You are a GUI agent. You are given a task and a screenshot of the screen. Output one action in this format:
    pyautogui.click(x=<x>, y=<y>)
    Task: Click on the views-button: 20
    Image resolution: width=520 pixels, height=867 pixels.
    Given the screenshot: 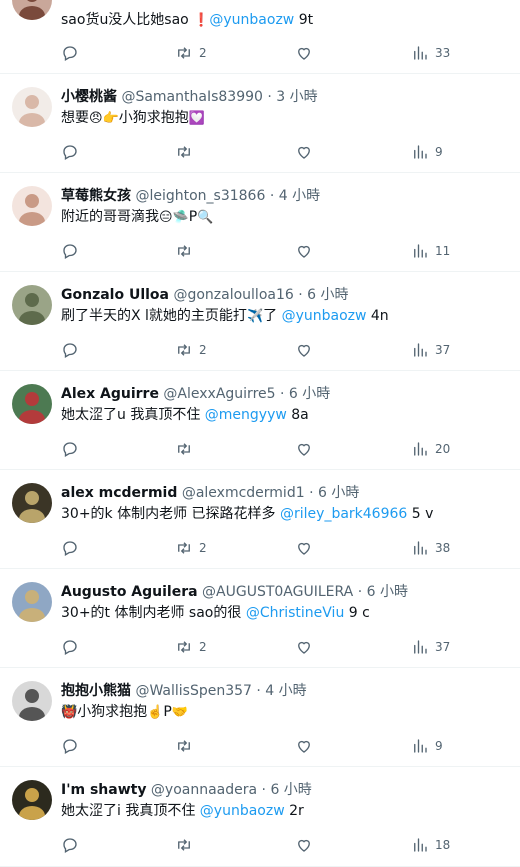 What is the action you would take?
    pyautogui.click(x=430, y=449)
    